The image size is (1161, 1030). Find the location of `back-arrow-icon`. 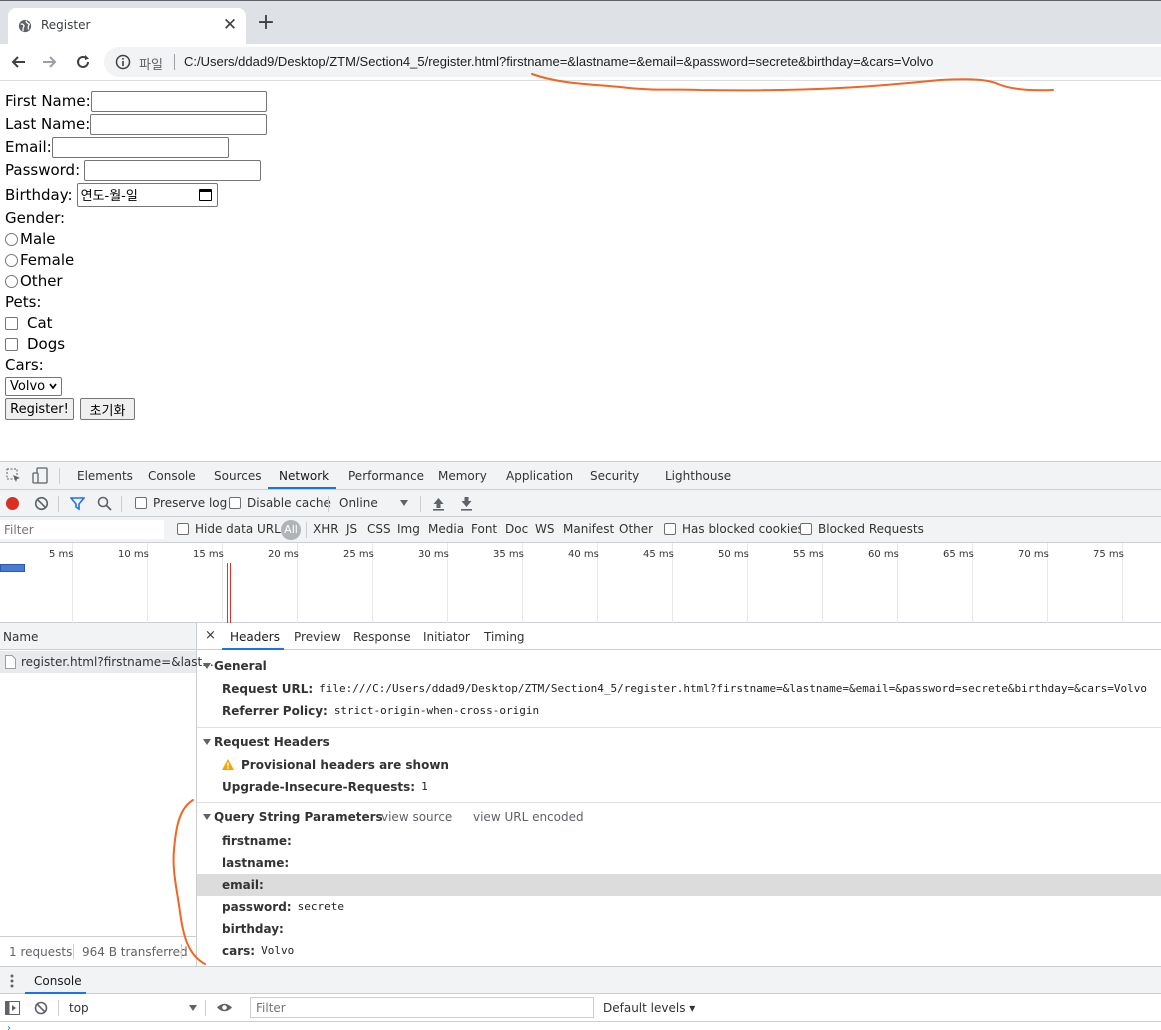

back-arrow-icon is located at coordinates (18, 62).